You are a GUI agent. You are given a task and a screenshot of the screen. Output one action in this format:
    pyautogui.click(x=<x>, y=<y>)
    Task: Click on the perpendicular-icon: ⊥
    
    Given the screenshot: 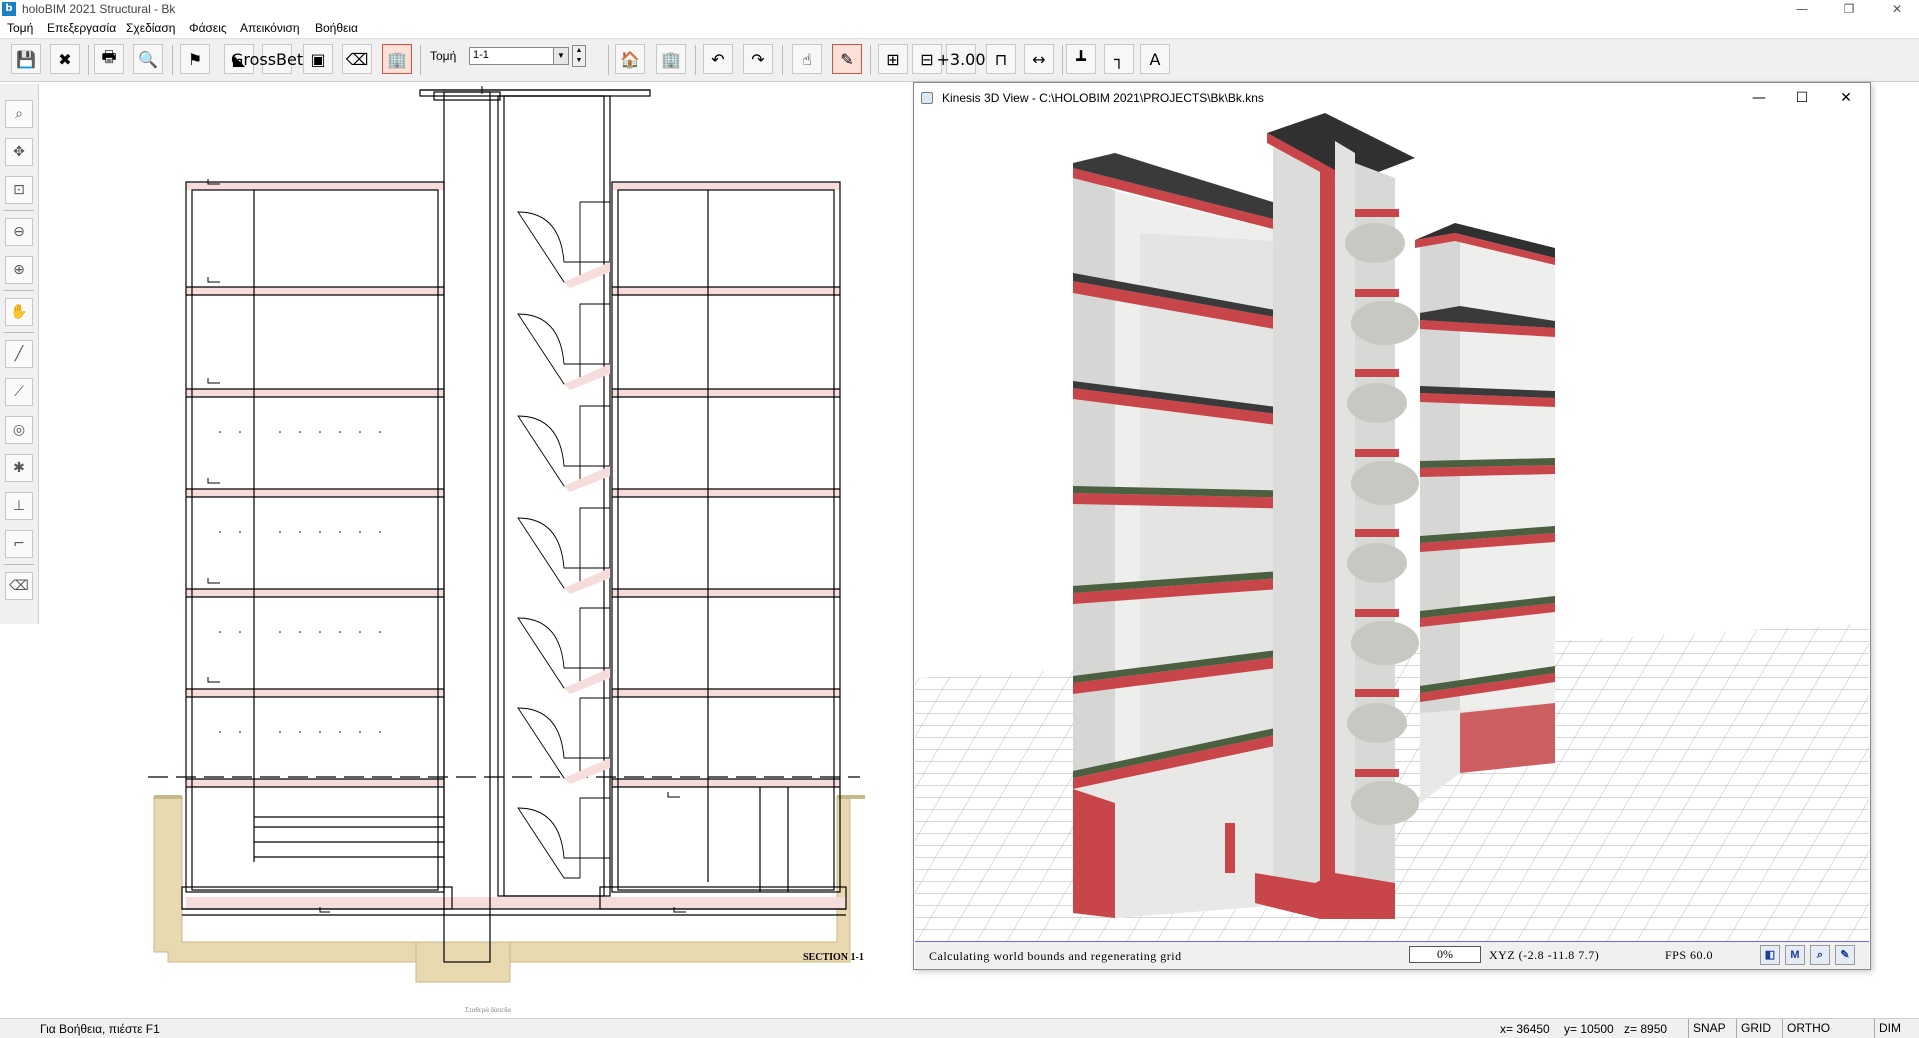 What is the action you would take?
    pyautogui.click(x=19, y=506)
    